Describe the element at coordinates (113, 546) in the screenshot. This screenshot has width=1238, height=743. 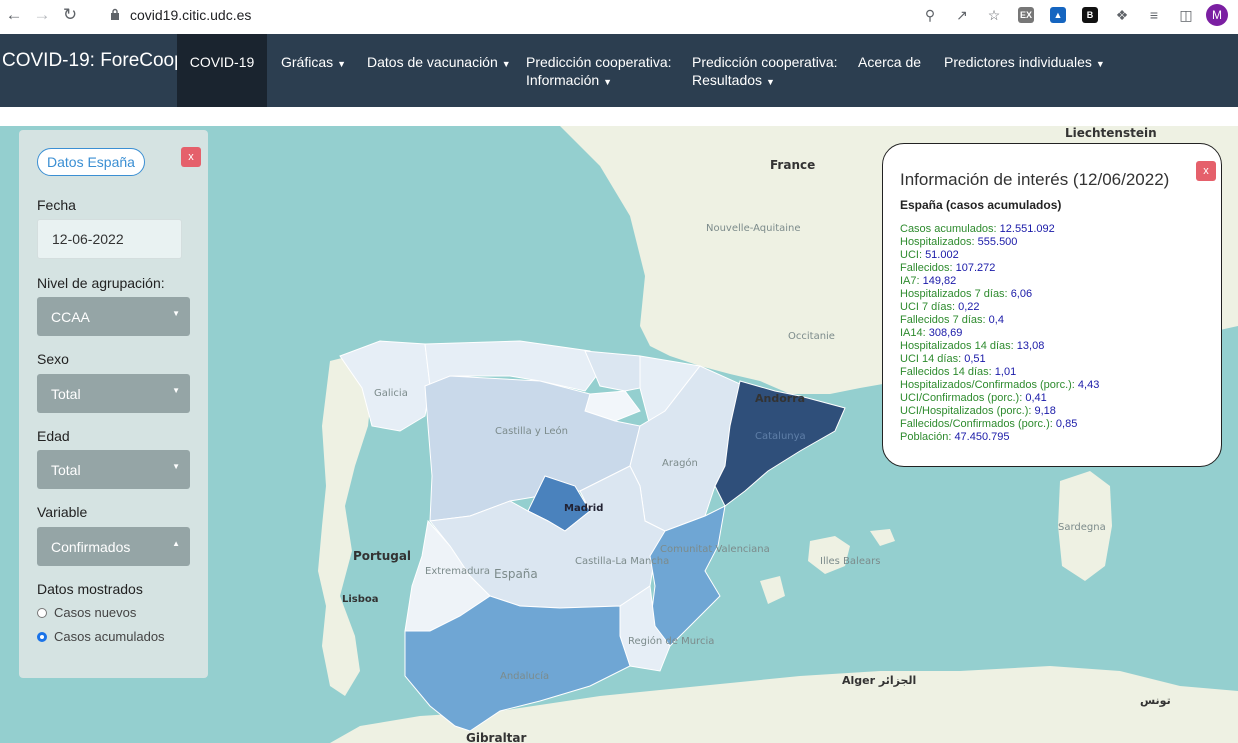
I see `variable-select: Confirmados ▲` at that location.